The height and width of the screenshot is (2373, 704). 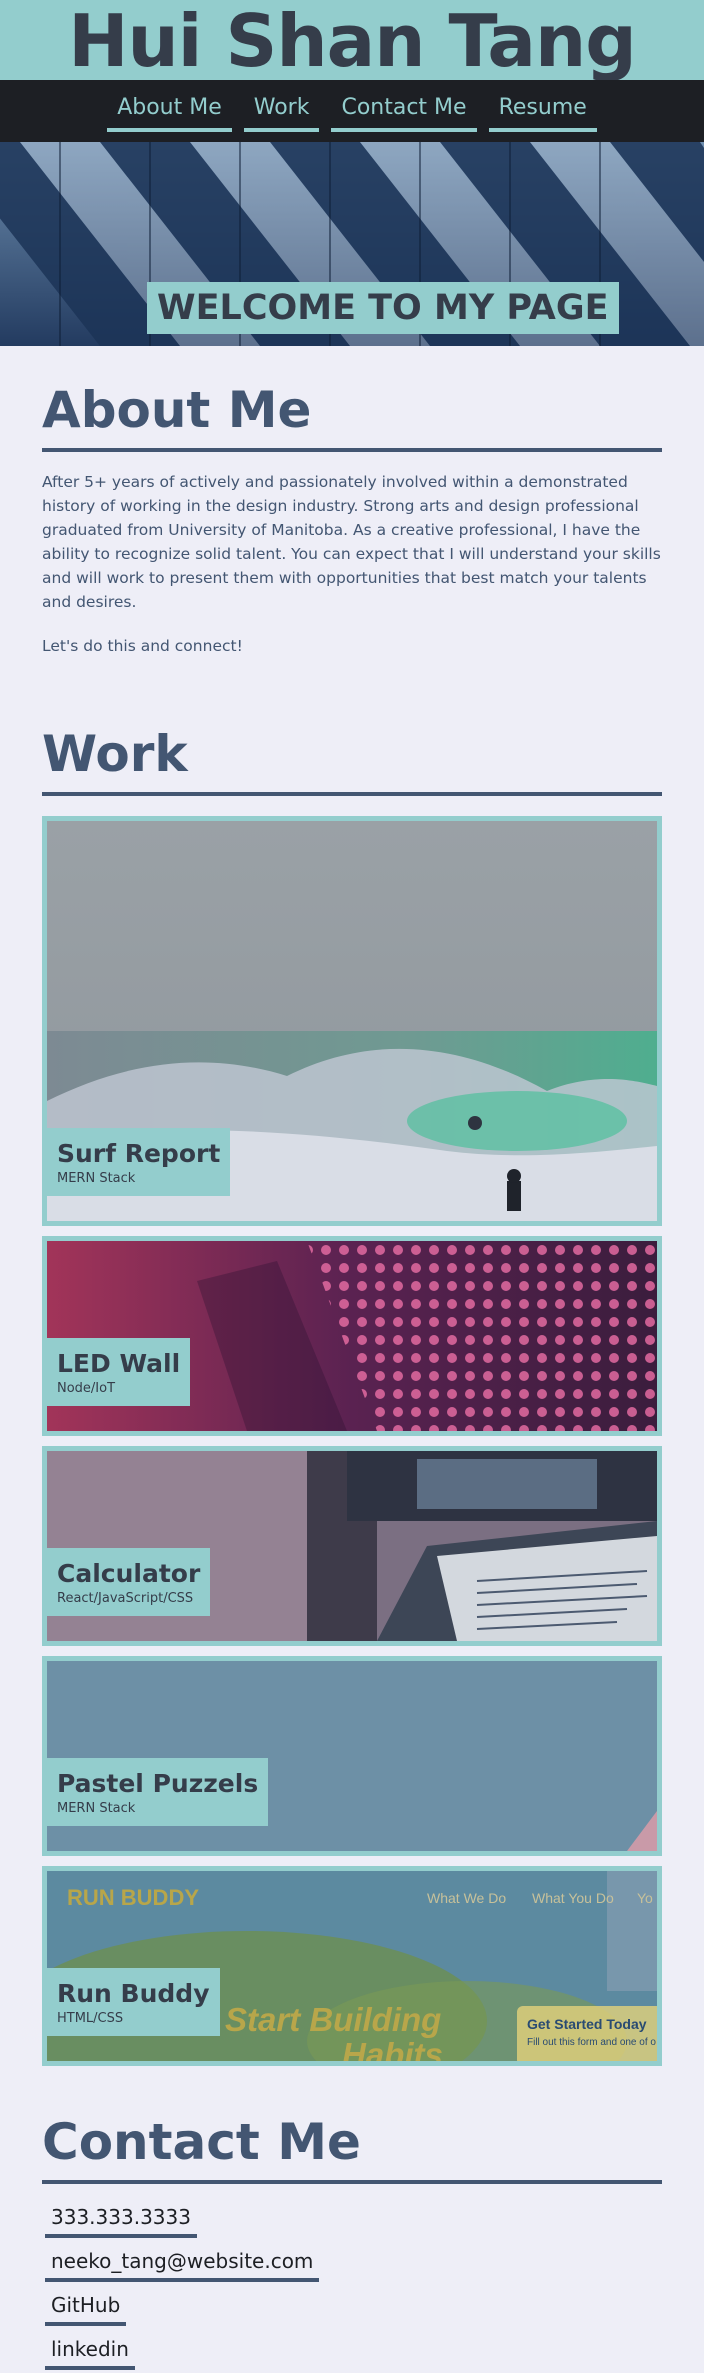 I want to click on contact-phone-link: 333.333.3333, so click(x=121, y=2221).